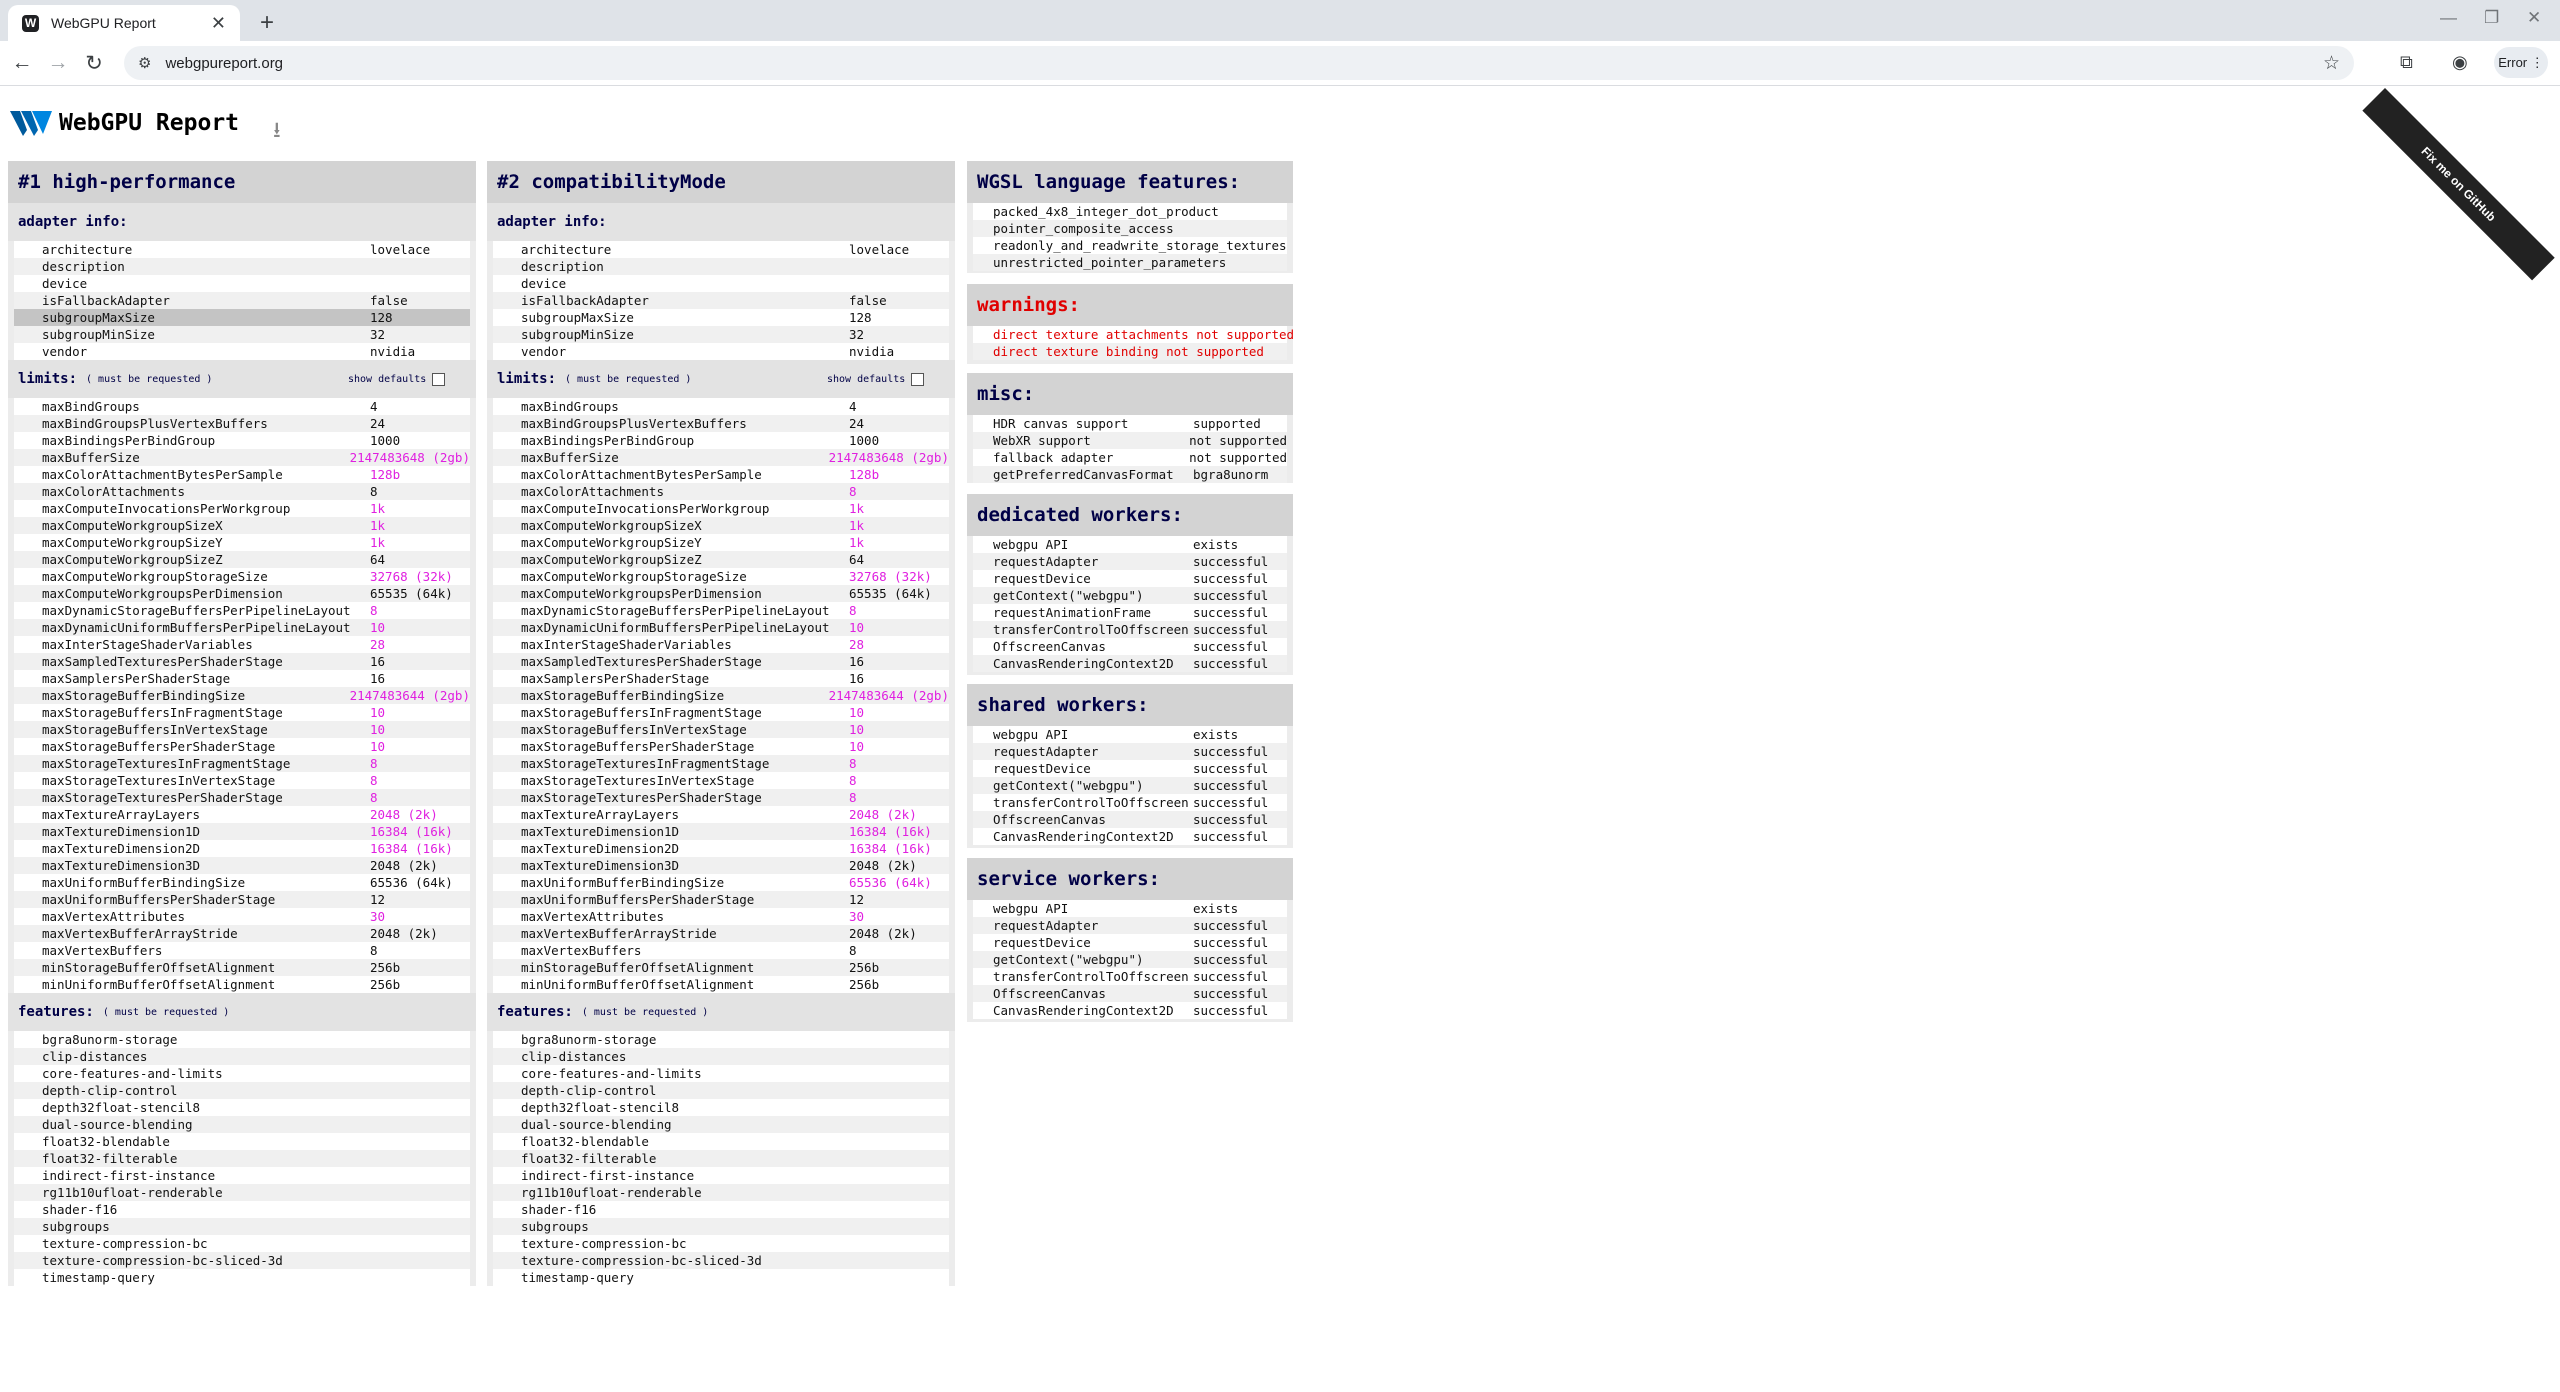 This screenshot has height=1392, width=2560. Describe the element at coordinates (242, 474) in the screenshot. I see `table-row: maxColorAttachmentBytesPerSample 128b` at that location.